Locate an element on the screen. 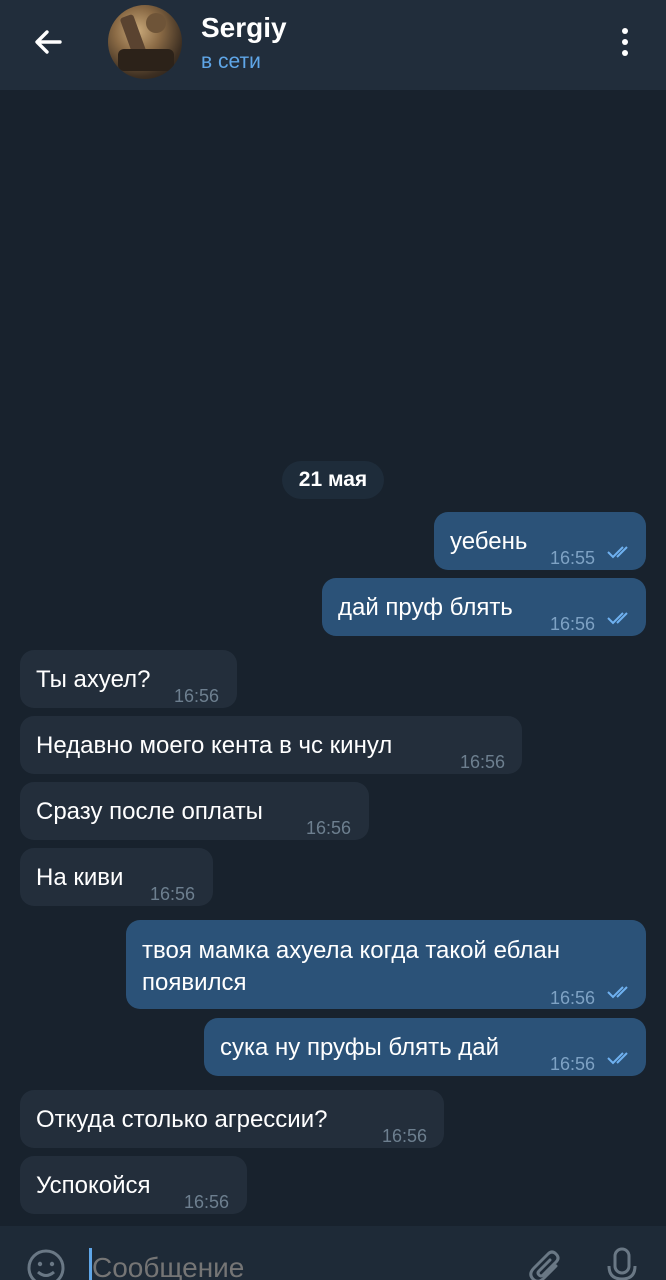 This screenshot has width=666, height=1280. message-incoming: Ты ахуел? 16:56 is located at coordinates (128, 679).